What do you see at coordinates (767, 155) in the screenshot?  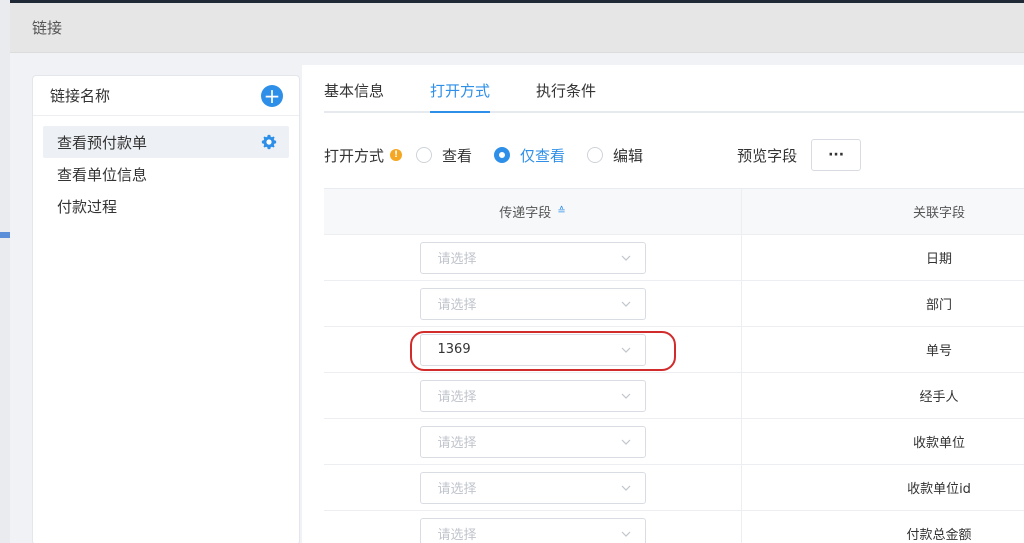 I see `preview-fields-label: 预览字段` at bounding box center [767, 155].